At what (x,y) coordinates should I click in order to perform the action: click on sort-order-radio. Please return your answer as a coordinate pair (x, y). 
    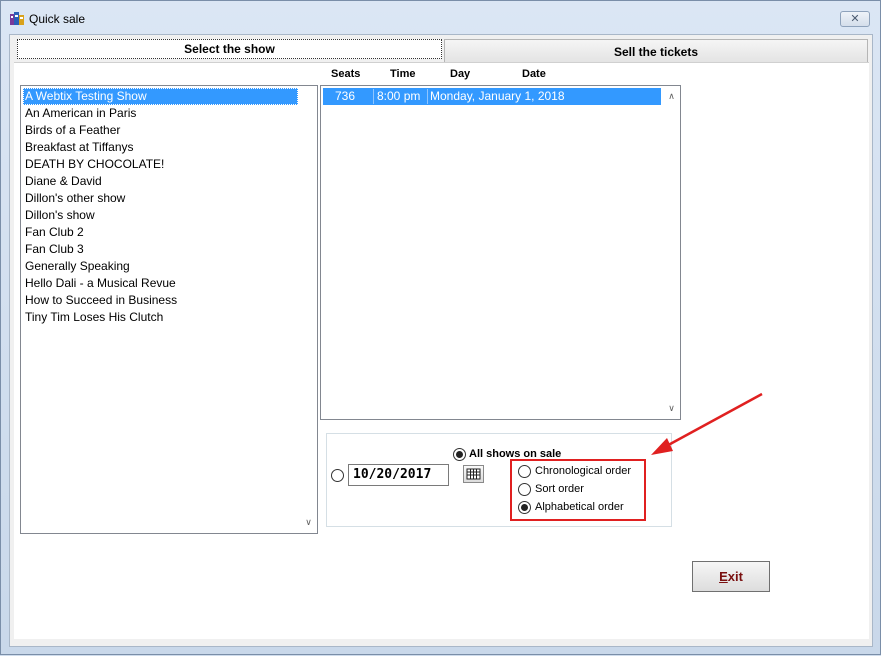
    Looking at the image, I should click on (524, 489).